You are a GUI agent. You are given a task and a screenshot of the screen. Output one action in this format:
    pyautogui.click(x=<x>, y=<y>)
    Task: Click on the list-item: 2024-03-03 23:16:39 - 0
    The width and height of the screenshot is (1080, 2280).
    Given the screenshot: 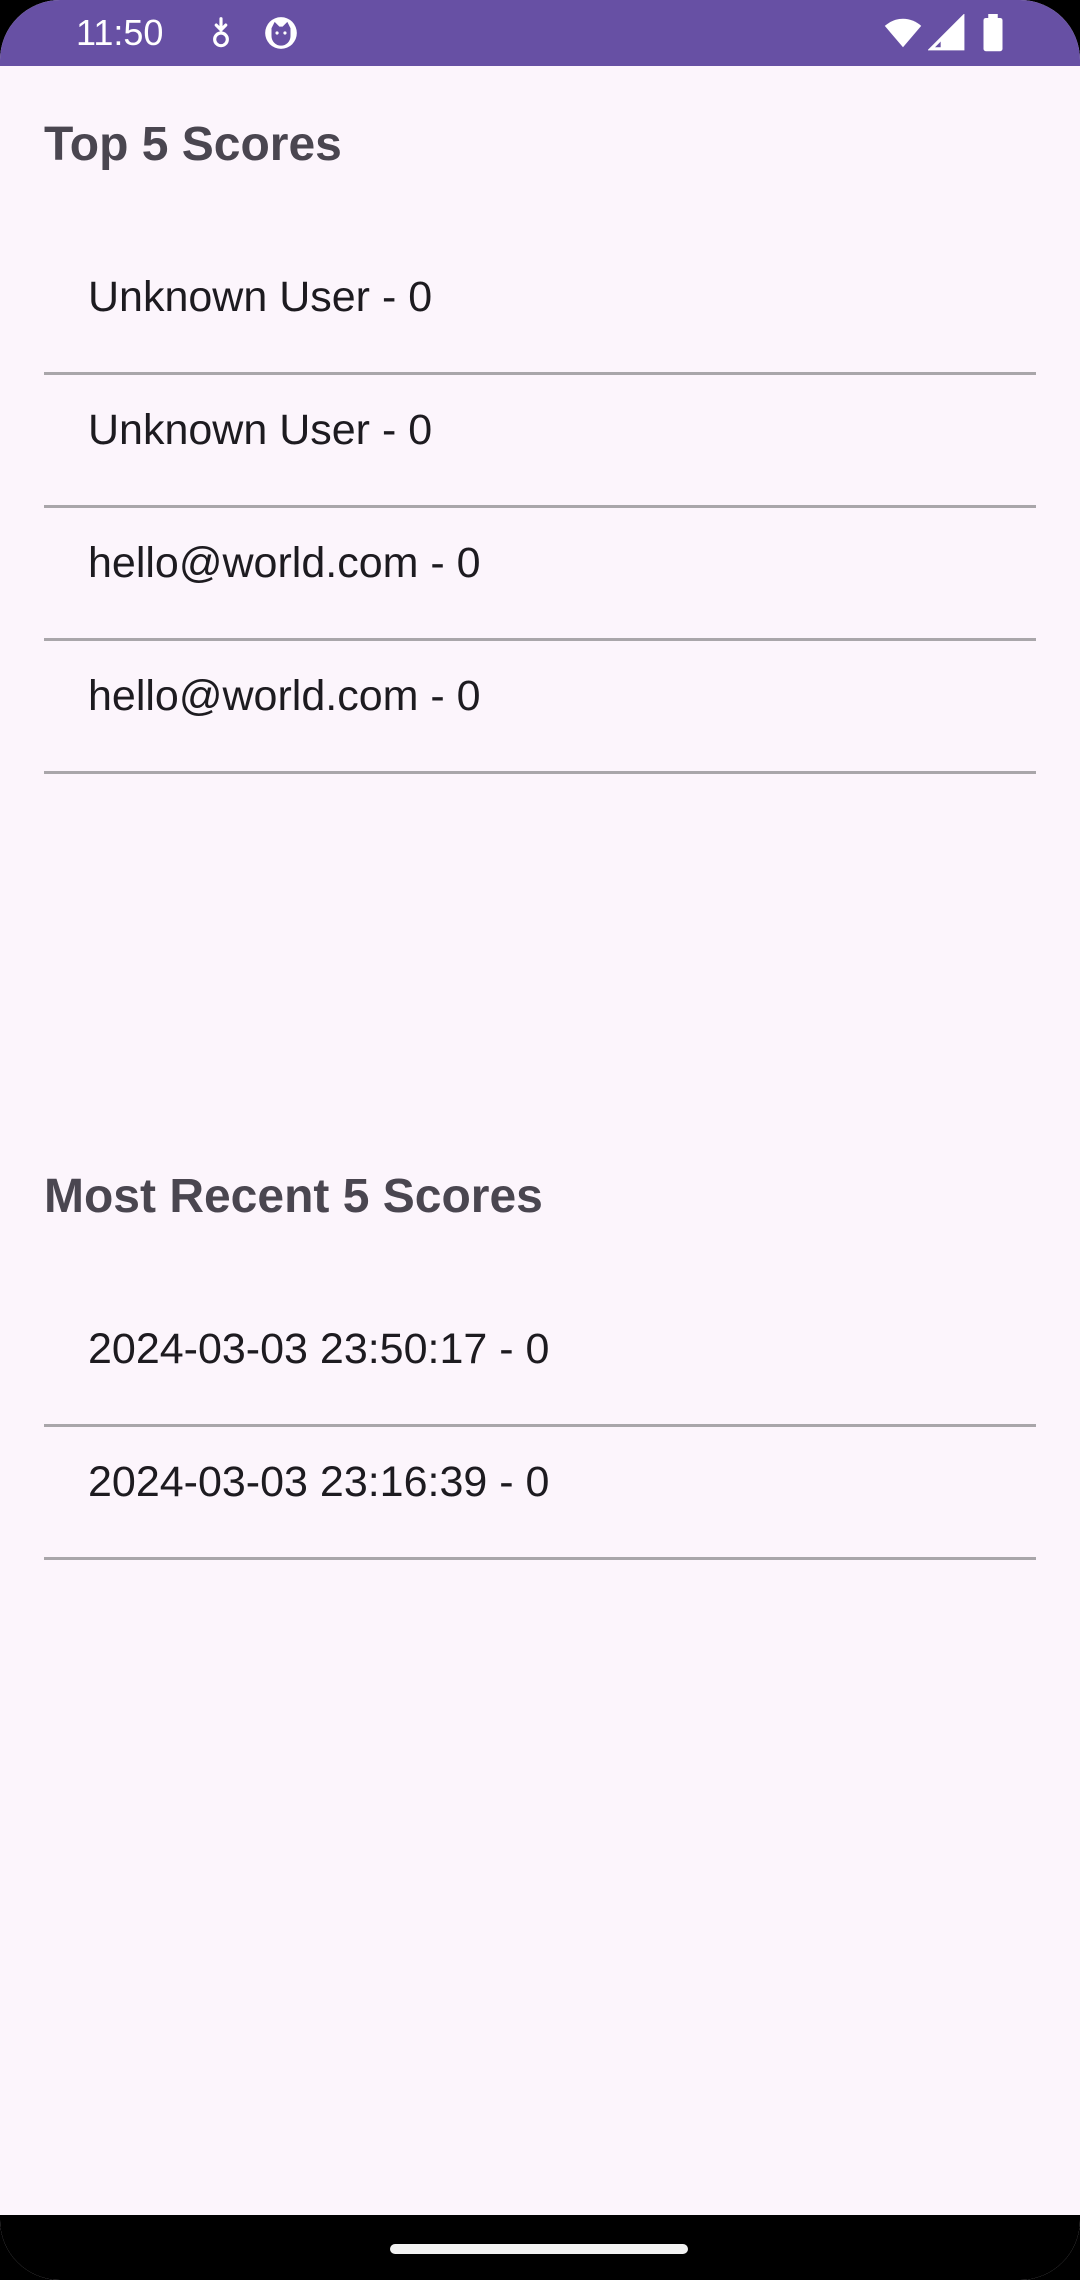 What is the action you would take?
    pyautogui.click(x=540, y=1493)
    